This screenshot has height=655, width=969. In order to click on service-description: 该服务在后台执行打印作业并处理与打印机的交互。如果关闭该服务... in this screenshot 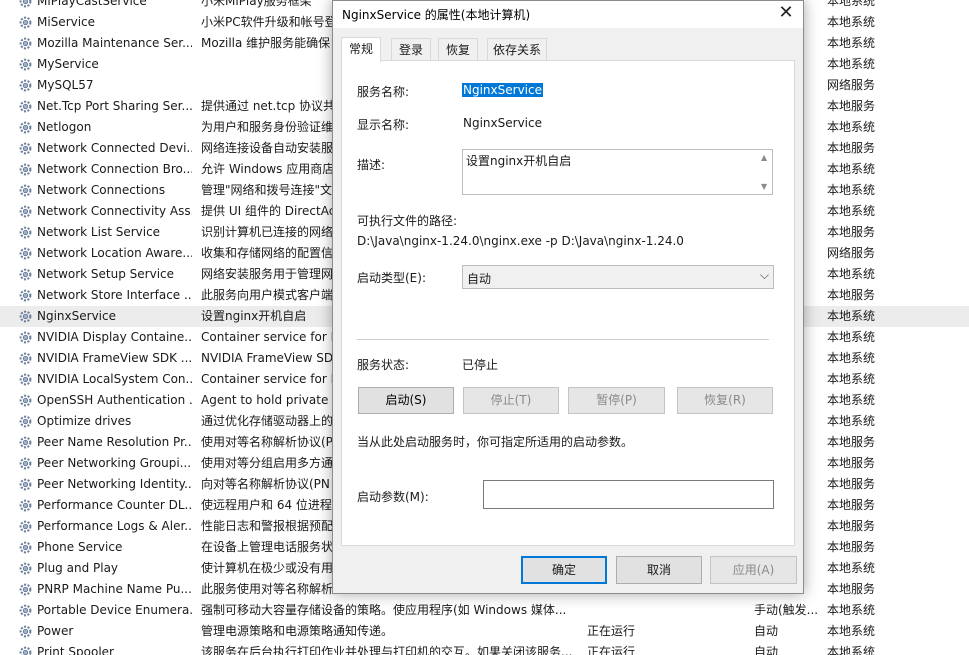, I will do `click(387, 650)`.